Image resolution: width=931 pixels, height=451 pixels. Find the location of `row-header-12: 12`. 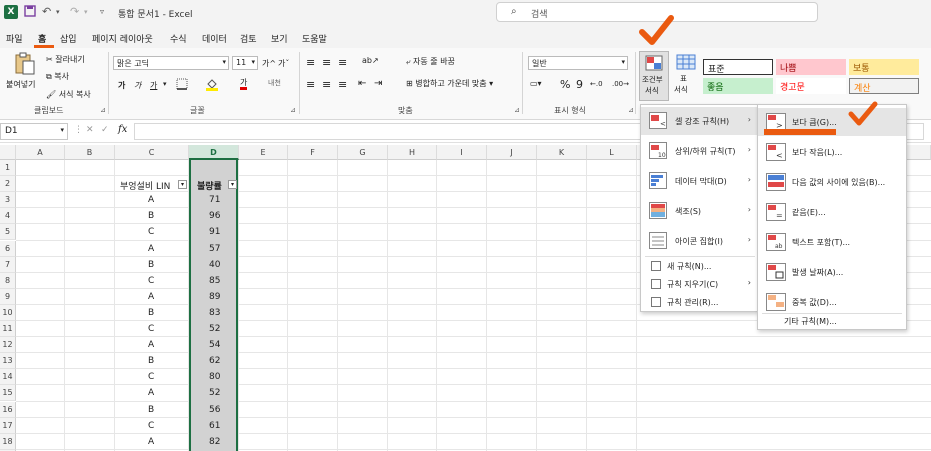

row-header-12: 12 is located at coordinates (8, 345).